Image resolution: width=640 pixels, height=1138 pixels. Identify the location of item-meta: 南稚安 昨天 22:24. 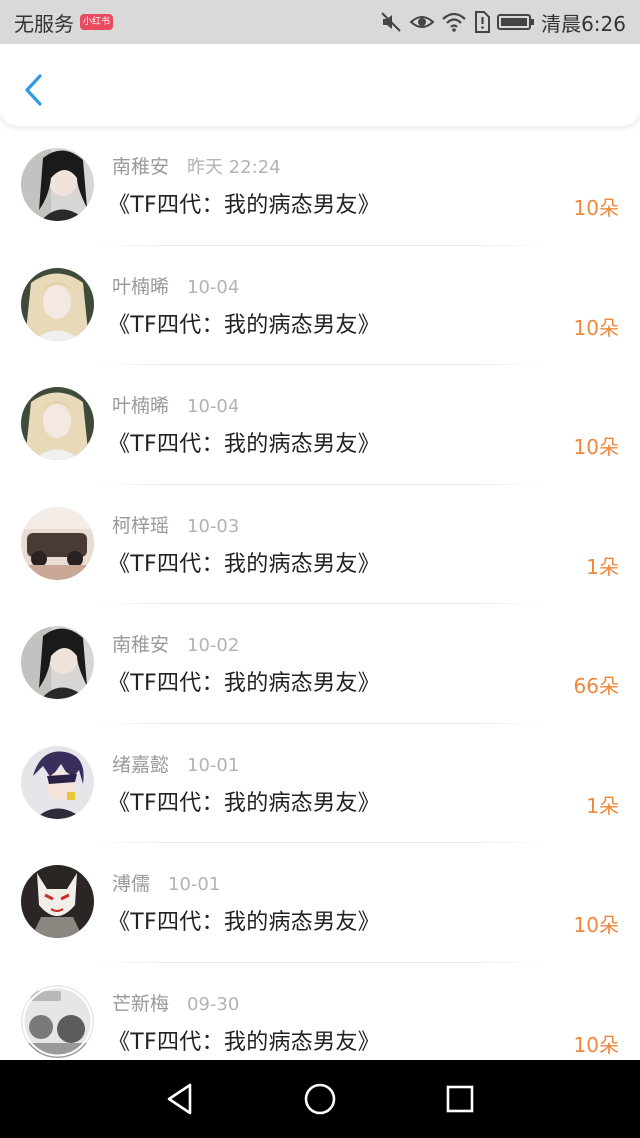
(196, 165).